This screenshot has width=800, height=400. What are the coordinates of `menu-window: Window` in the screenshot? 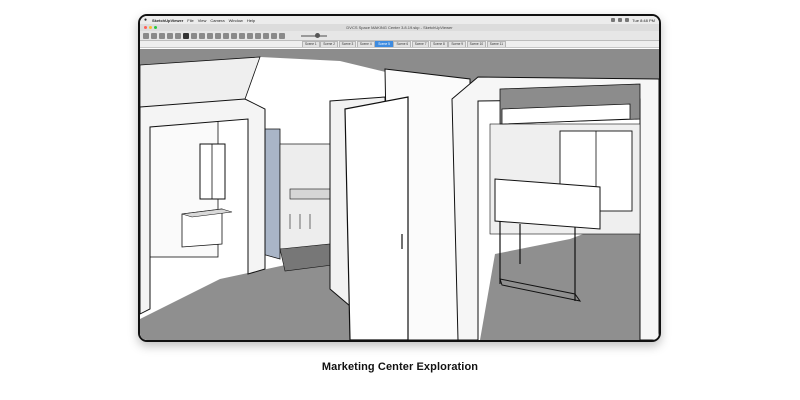 It's located at (236, 20).